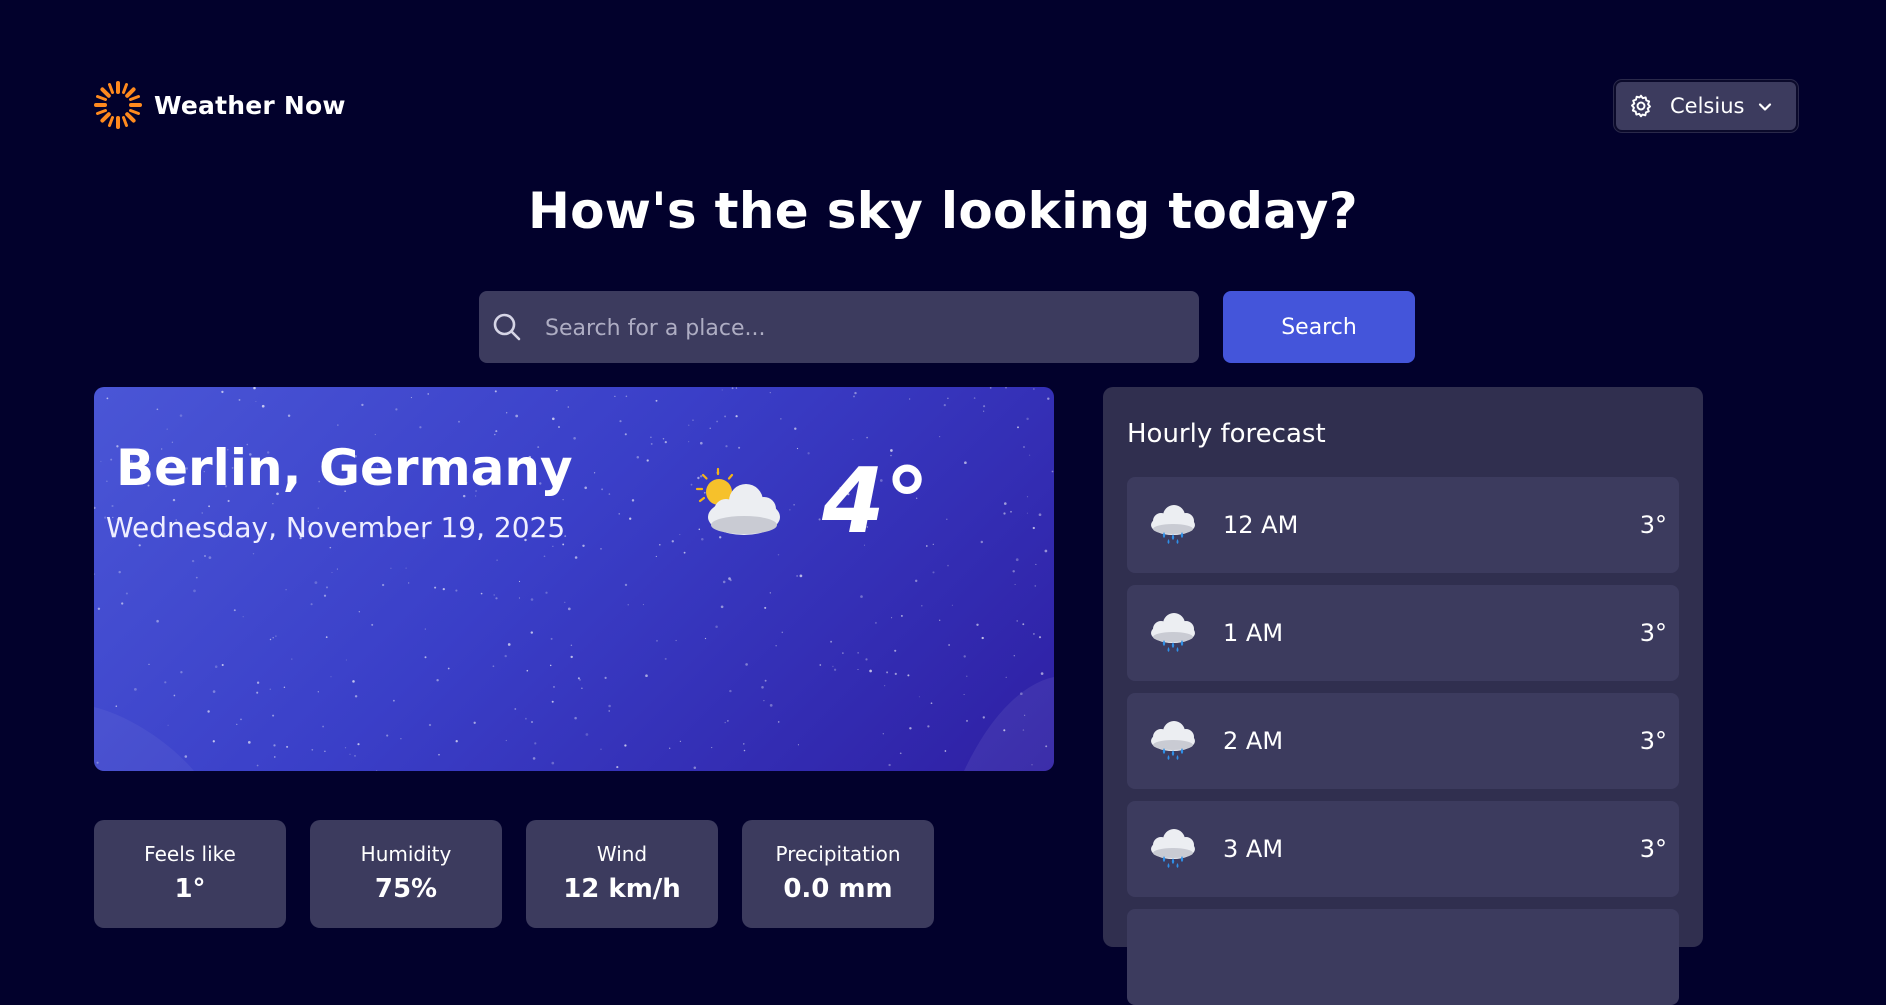  What do you see at coordinates (220, 105) in the screenshot?
I see `logo: Weather Now` at bounding box center [220, 105].